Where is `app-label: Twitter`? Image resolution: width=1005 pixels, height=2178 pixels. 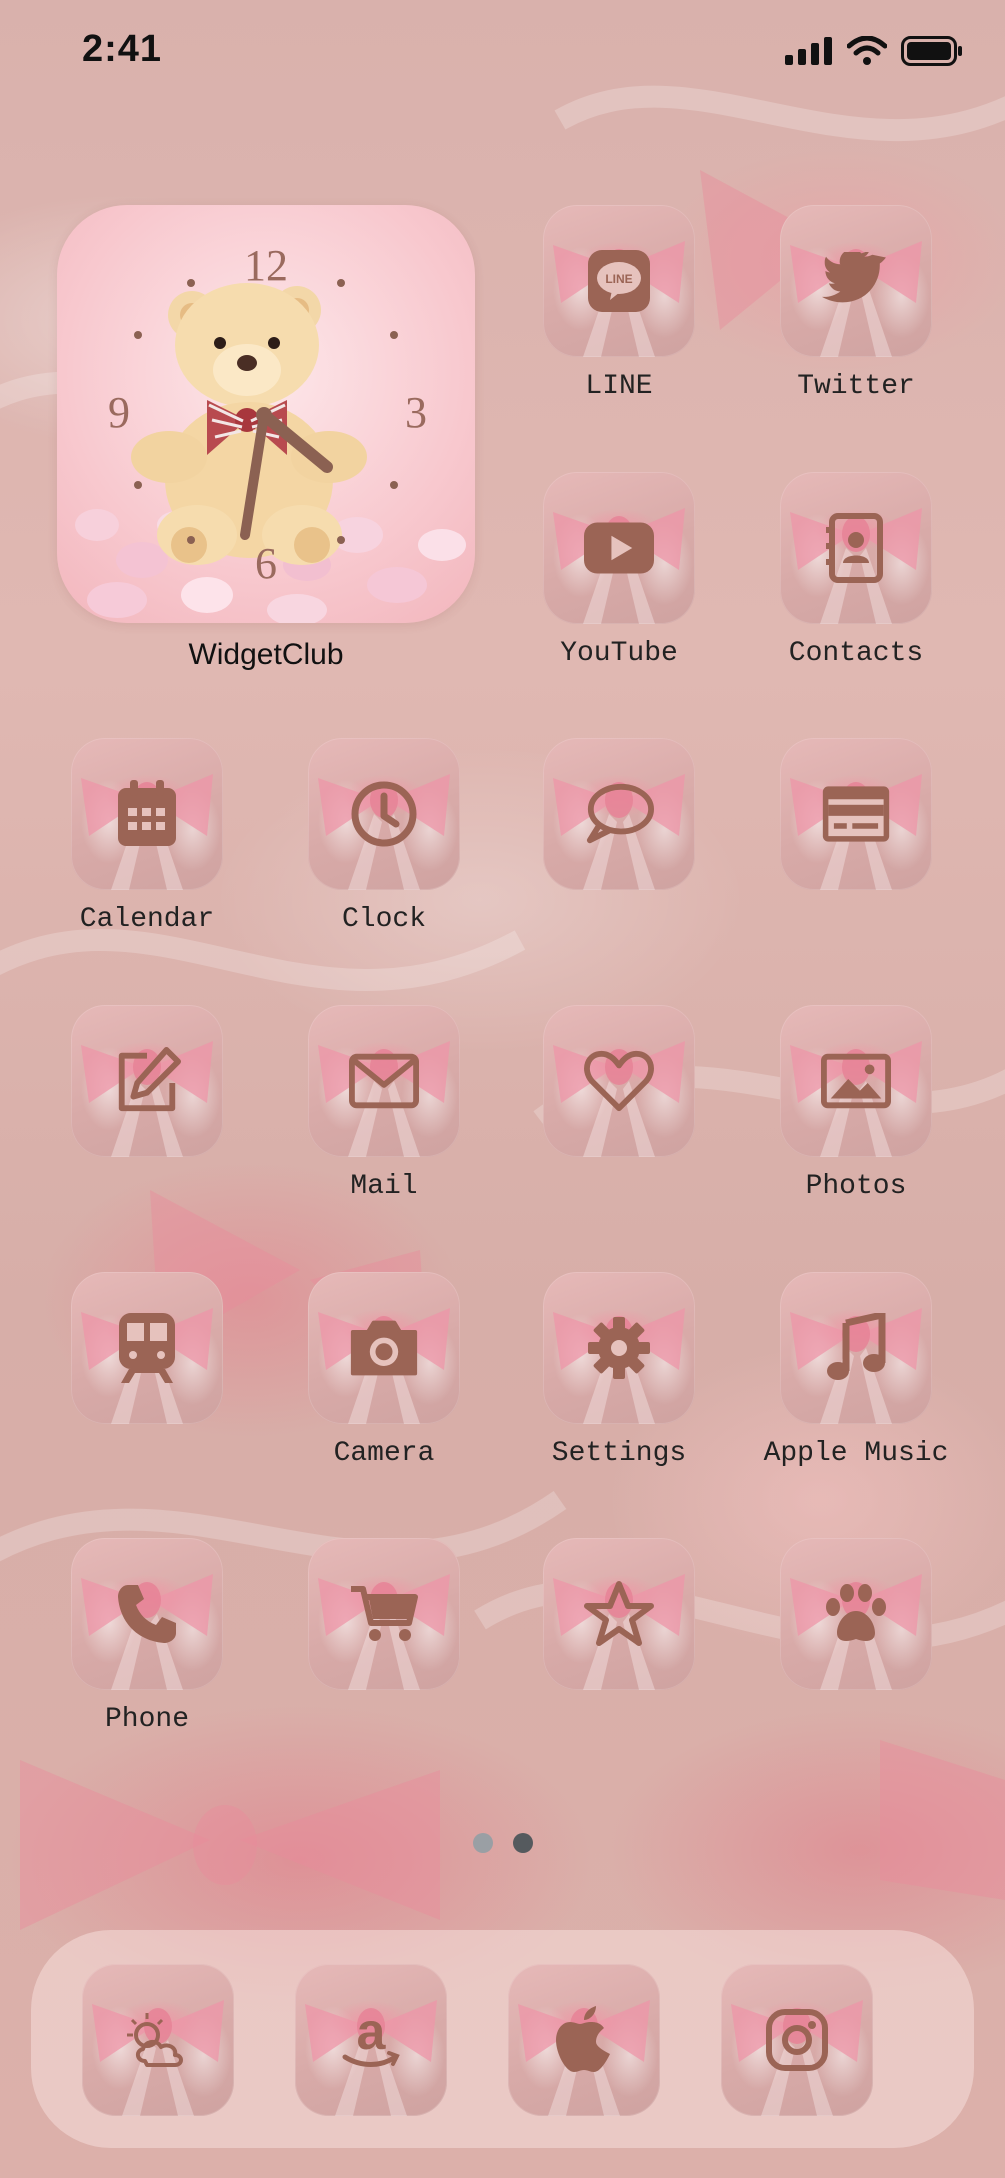 app-label: Twitter is located at coordinates (856, 386).